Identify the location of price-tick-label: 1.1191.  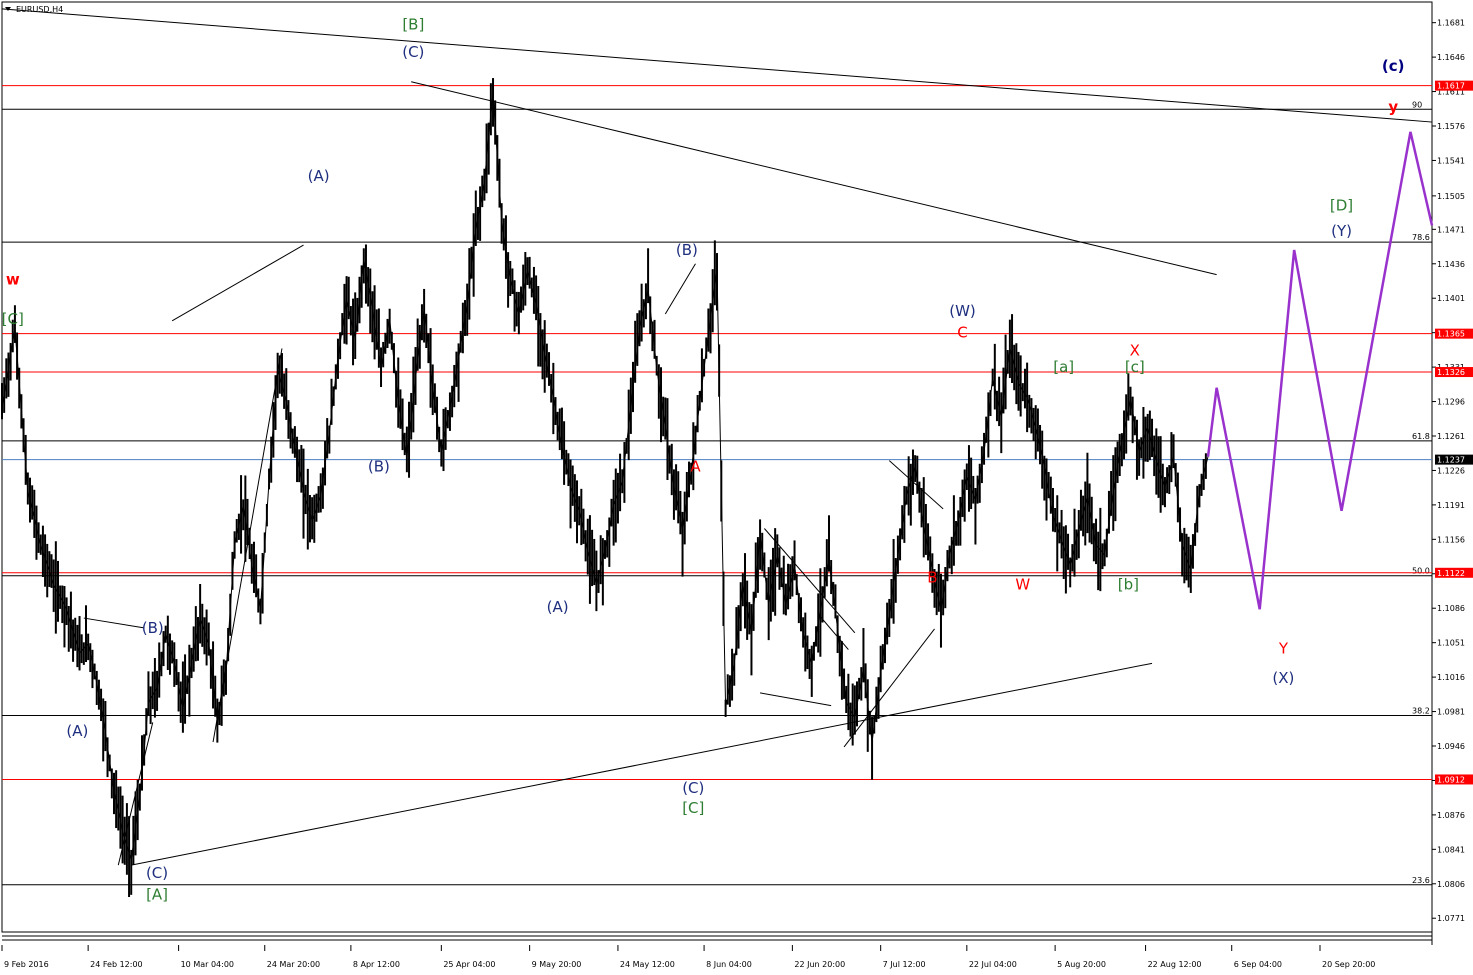
(1451, 505).